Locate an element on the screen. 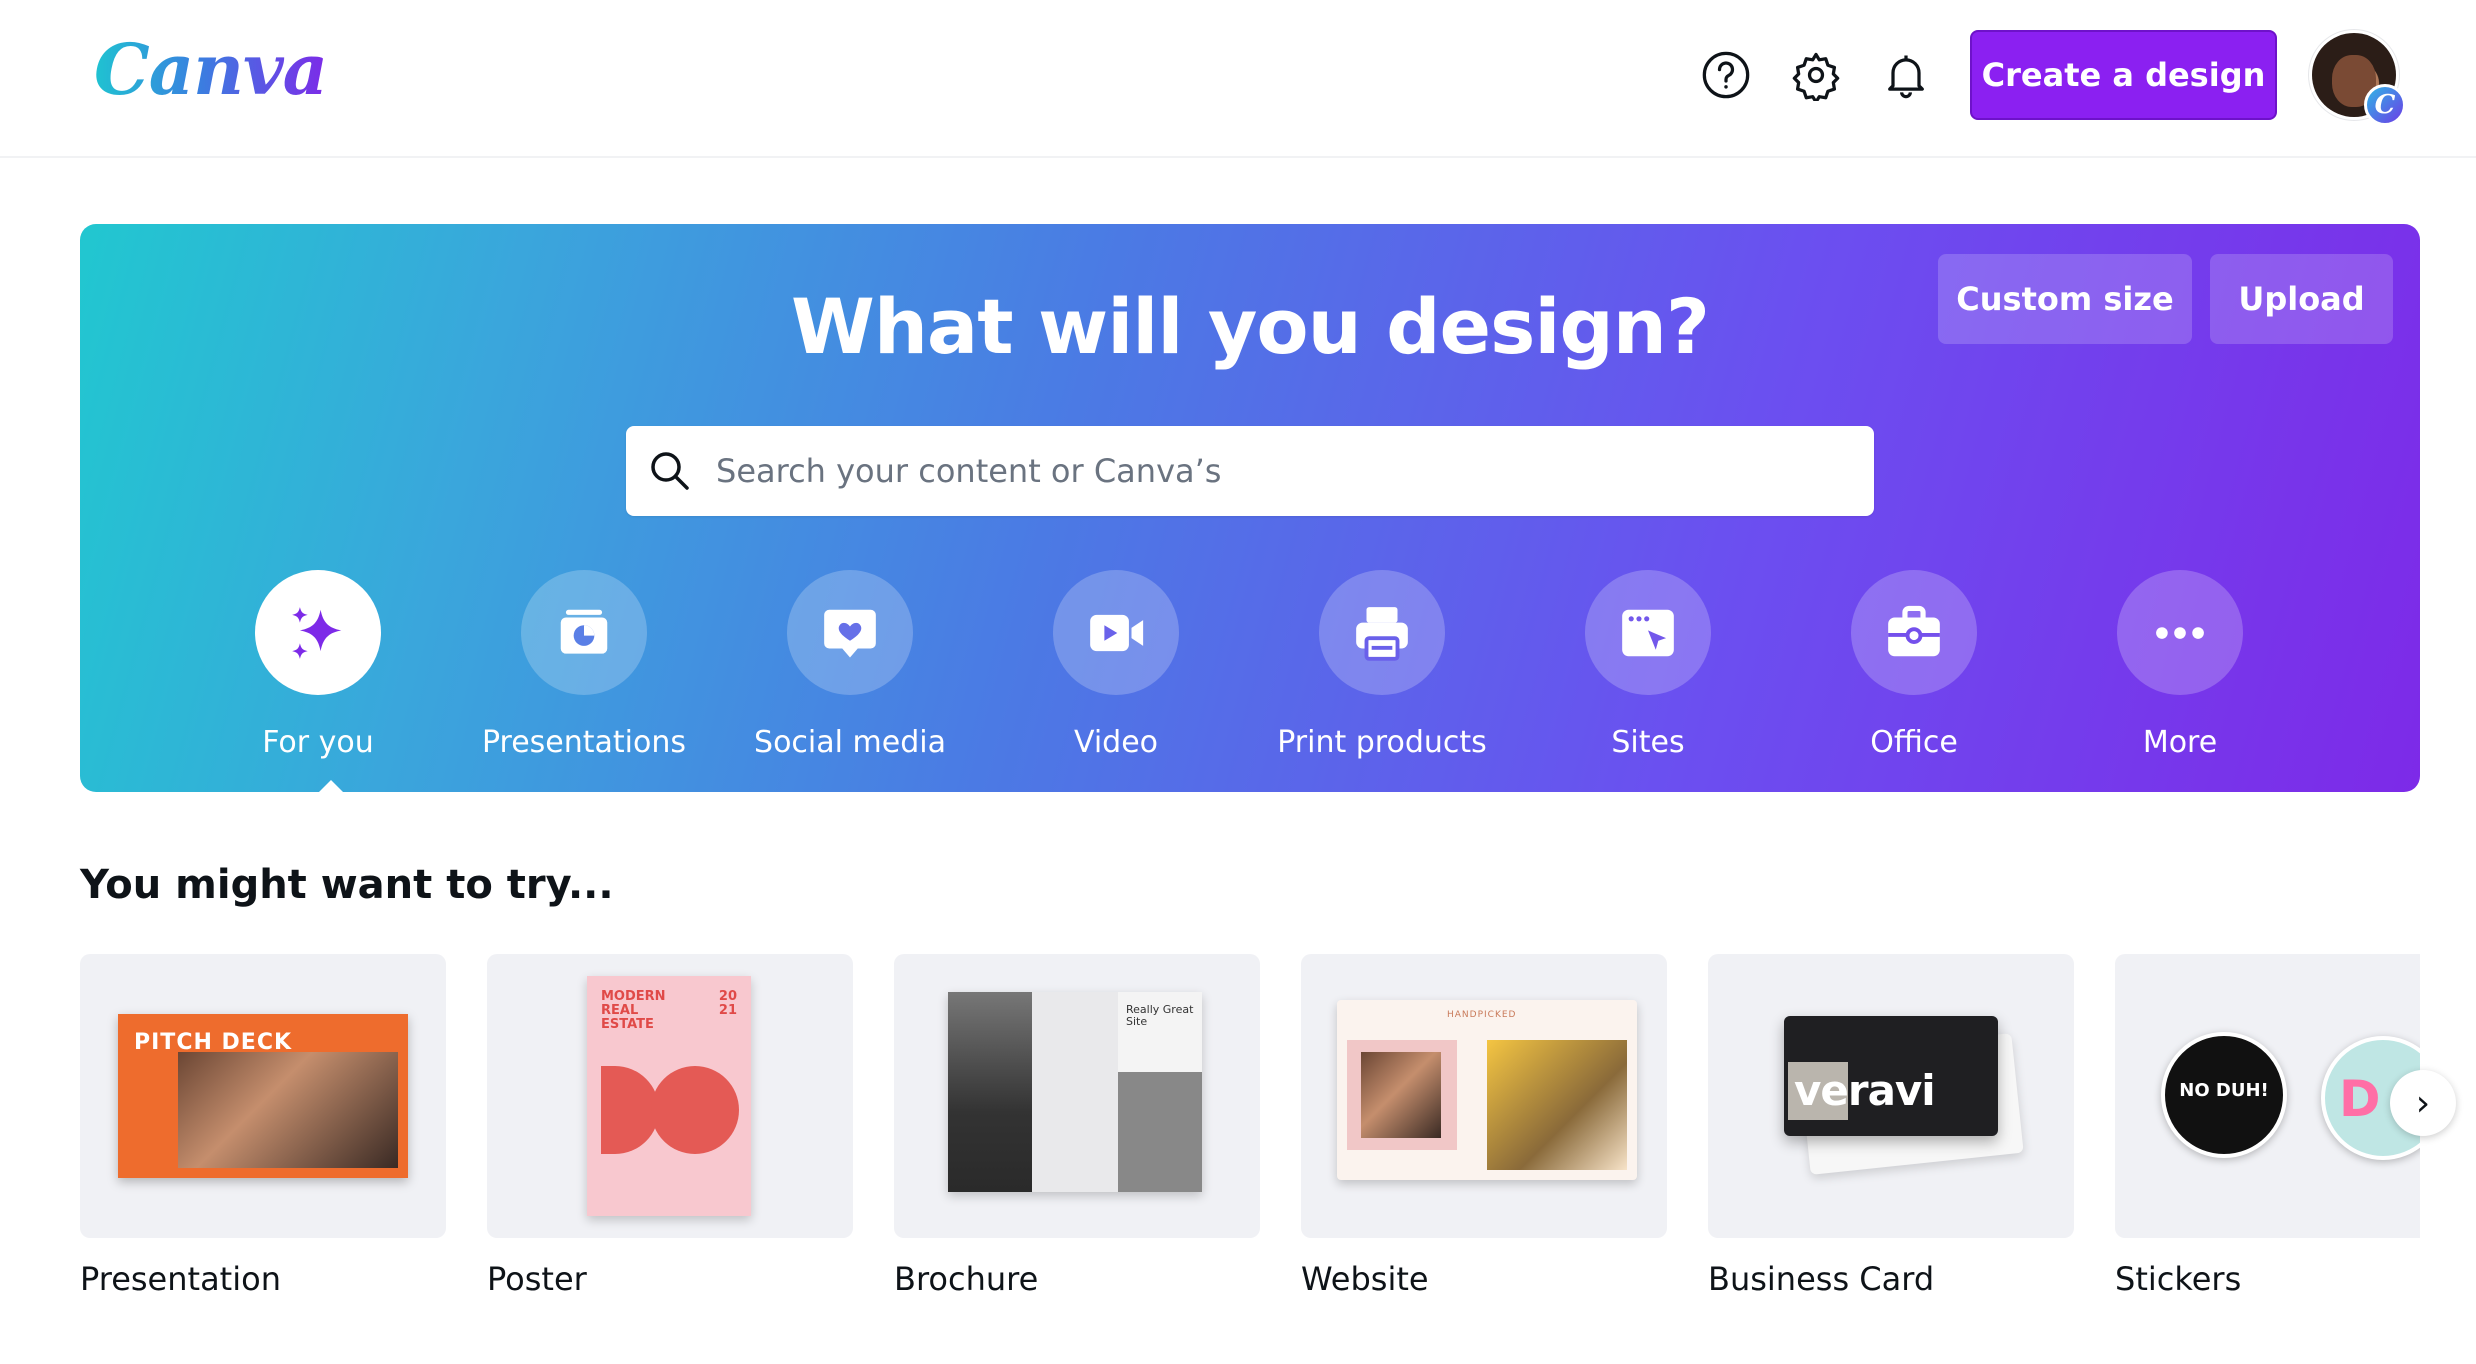 Image resolution: width=2476 pixels, height=1364 pixels. brochure-art: Really Great Site is located at coordinates (1075, 1092).